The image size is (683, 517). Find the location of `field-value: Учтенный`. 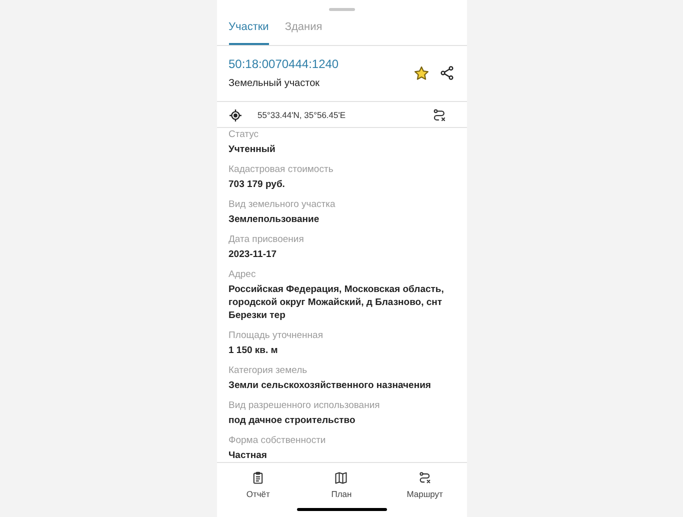

field-value: Учтенный is located at coordinates (252, 149).